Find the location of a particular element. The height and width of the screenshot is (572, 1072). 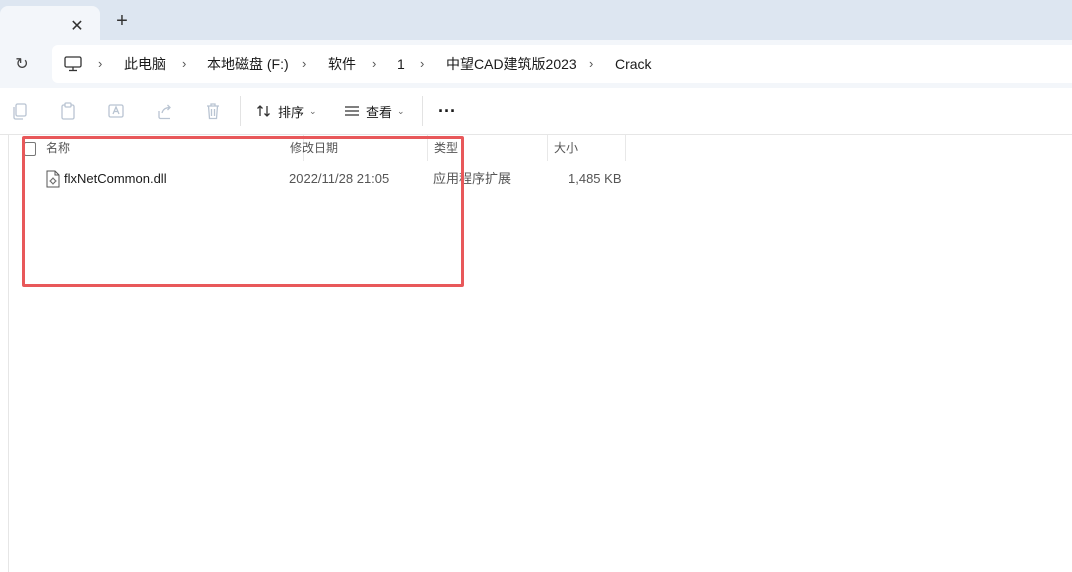

view-button: 查看 ⌄ is located at coordinates (374, 111).